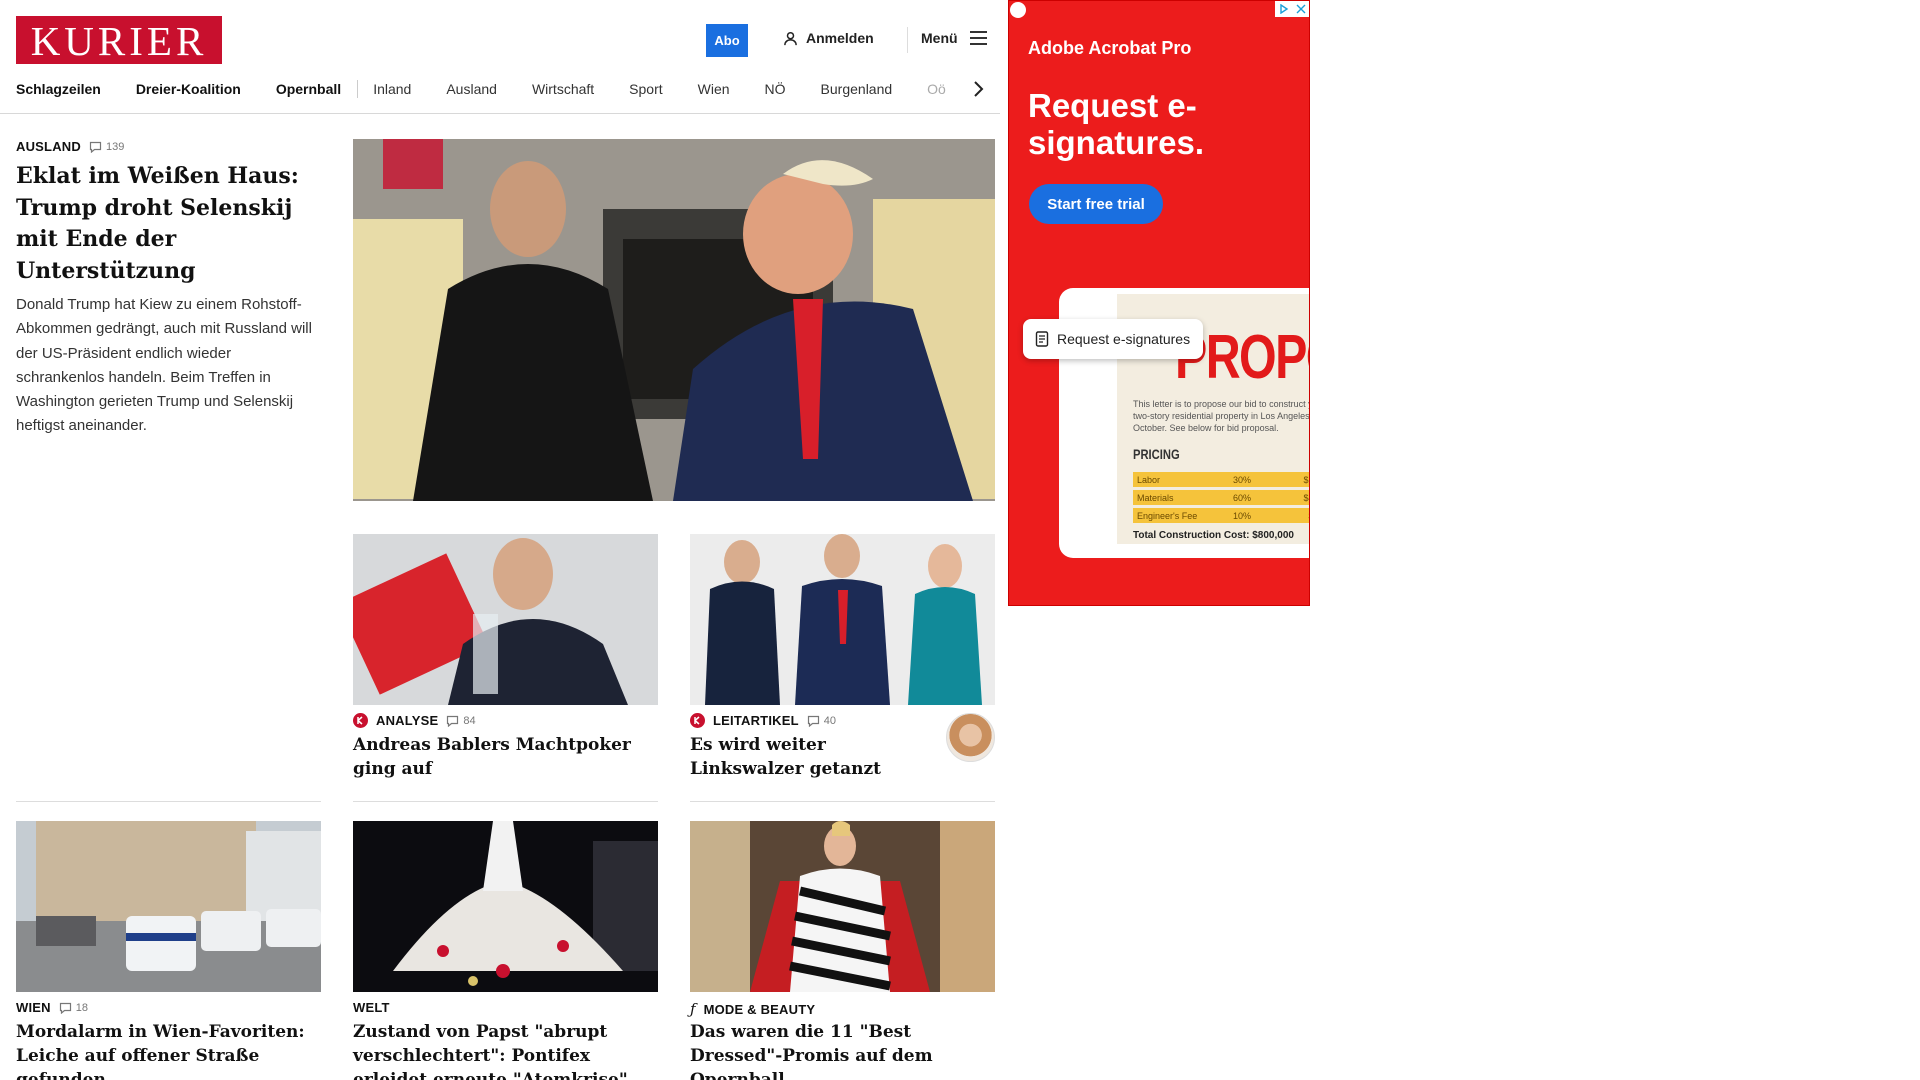 This screenshot has width=1920, height=1080. Describe the element at coordinates (756, 720) in the screenshot. I see `article-category: LEITARTIKEL` at that location.